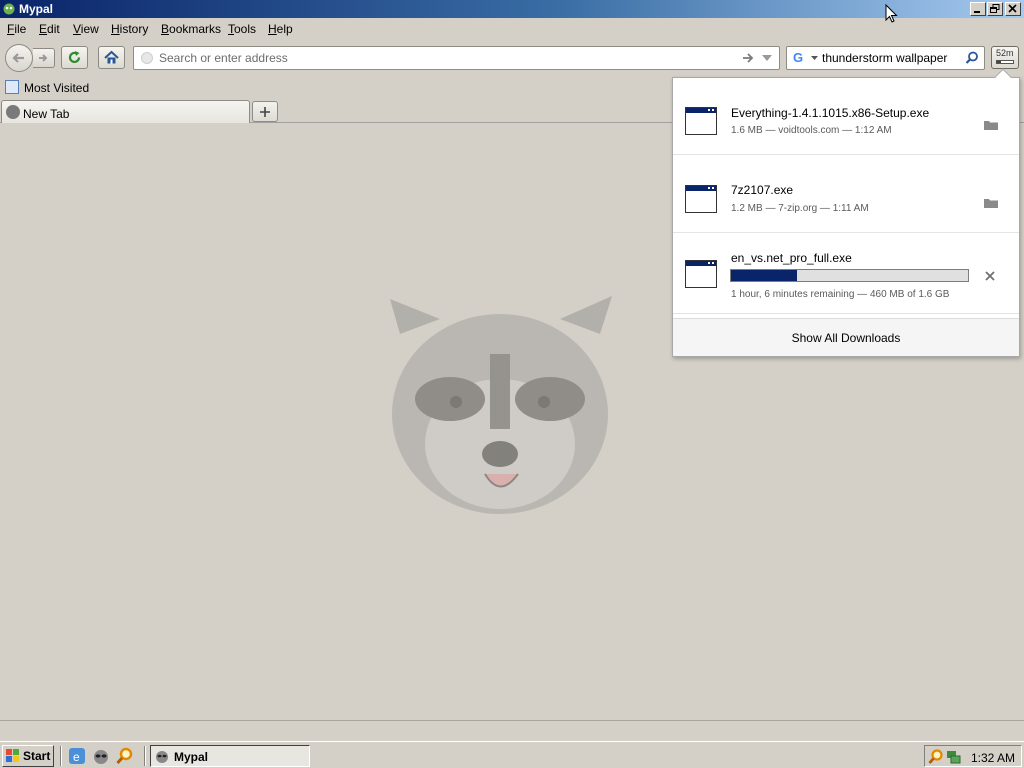 The image size is (1024, 768). What do you see at coordinates (9, 9) in the screenshot?
I see `mypal-app-icon` at bounding box center [9, 9].